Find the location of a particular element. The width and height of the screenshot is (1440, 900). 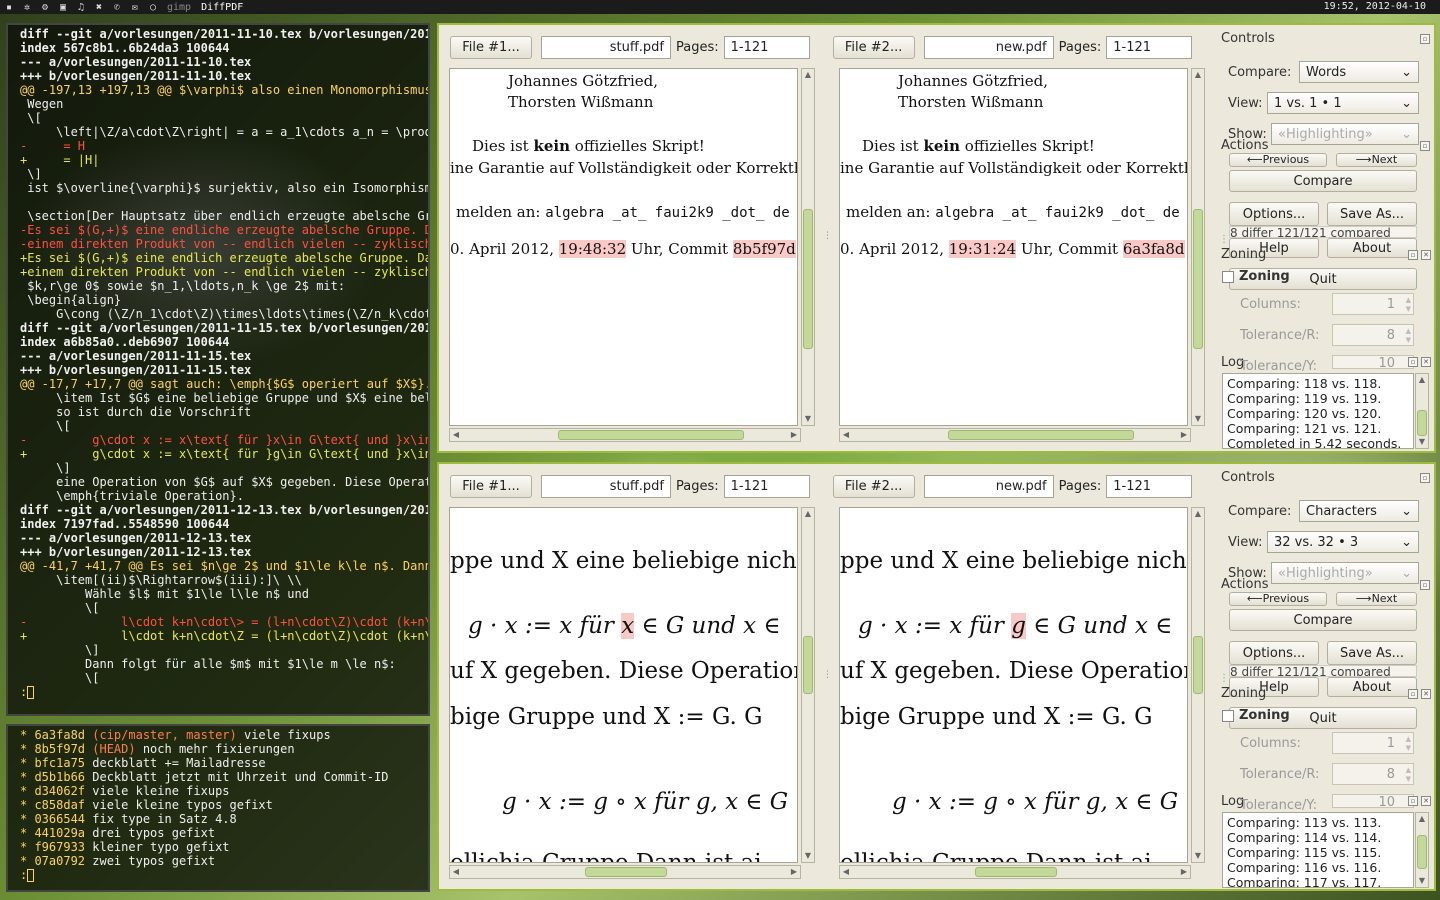

panel-icon: ♫ is located at coordinates (81, 7).